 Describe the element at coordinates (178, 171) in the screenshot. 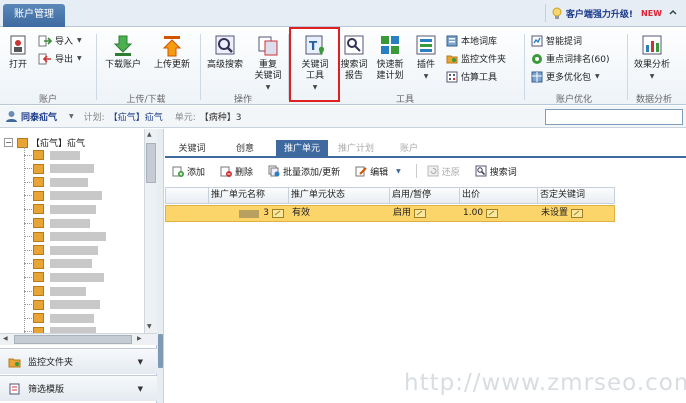

I see `add-icon` at that location.